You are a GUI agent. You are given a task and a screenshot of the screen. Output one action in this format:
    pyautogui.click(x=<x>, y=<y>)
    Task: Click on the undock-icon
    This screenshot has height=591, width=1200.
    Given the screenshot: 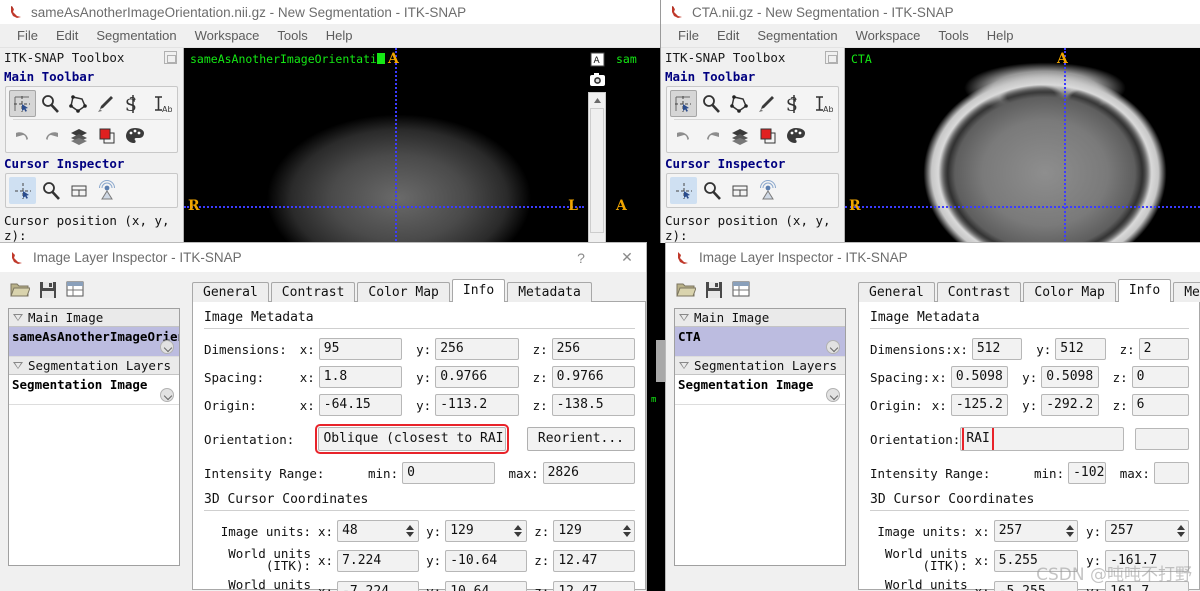 What is the action you would take?
    pyautogui.click(x=170, y=57)
    